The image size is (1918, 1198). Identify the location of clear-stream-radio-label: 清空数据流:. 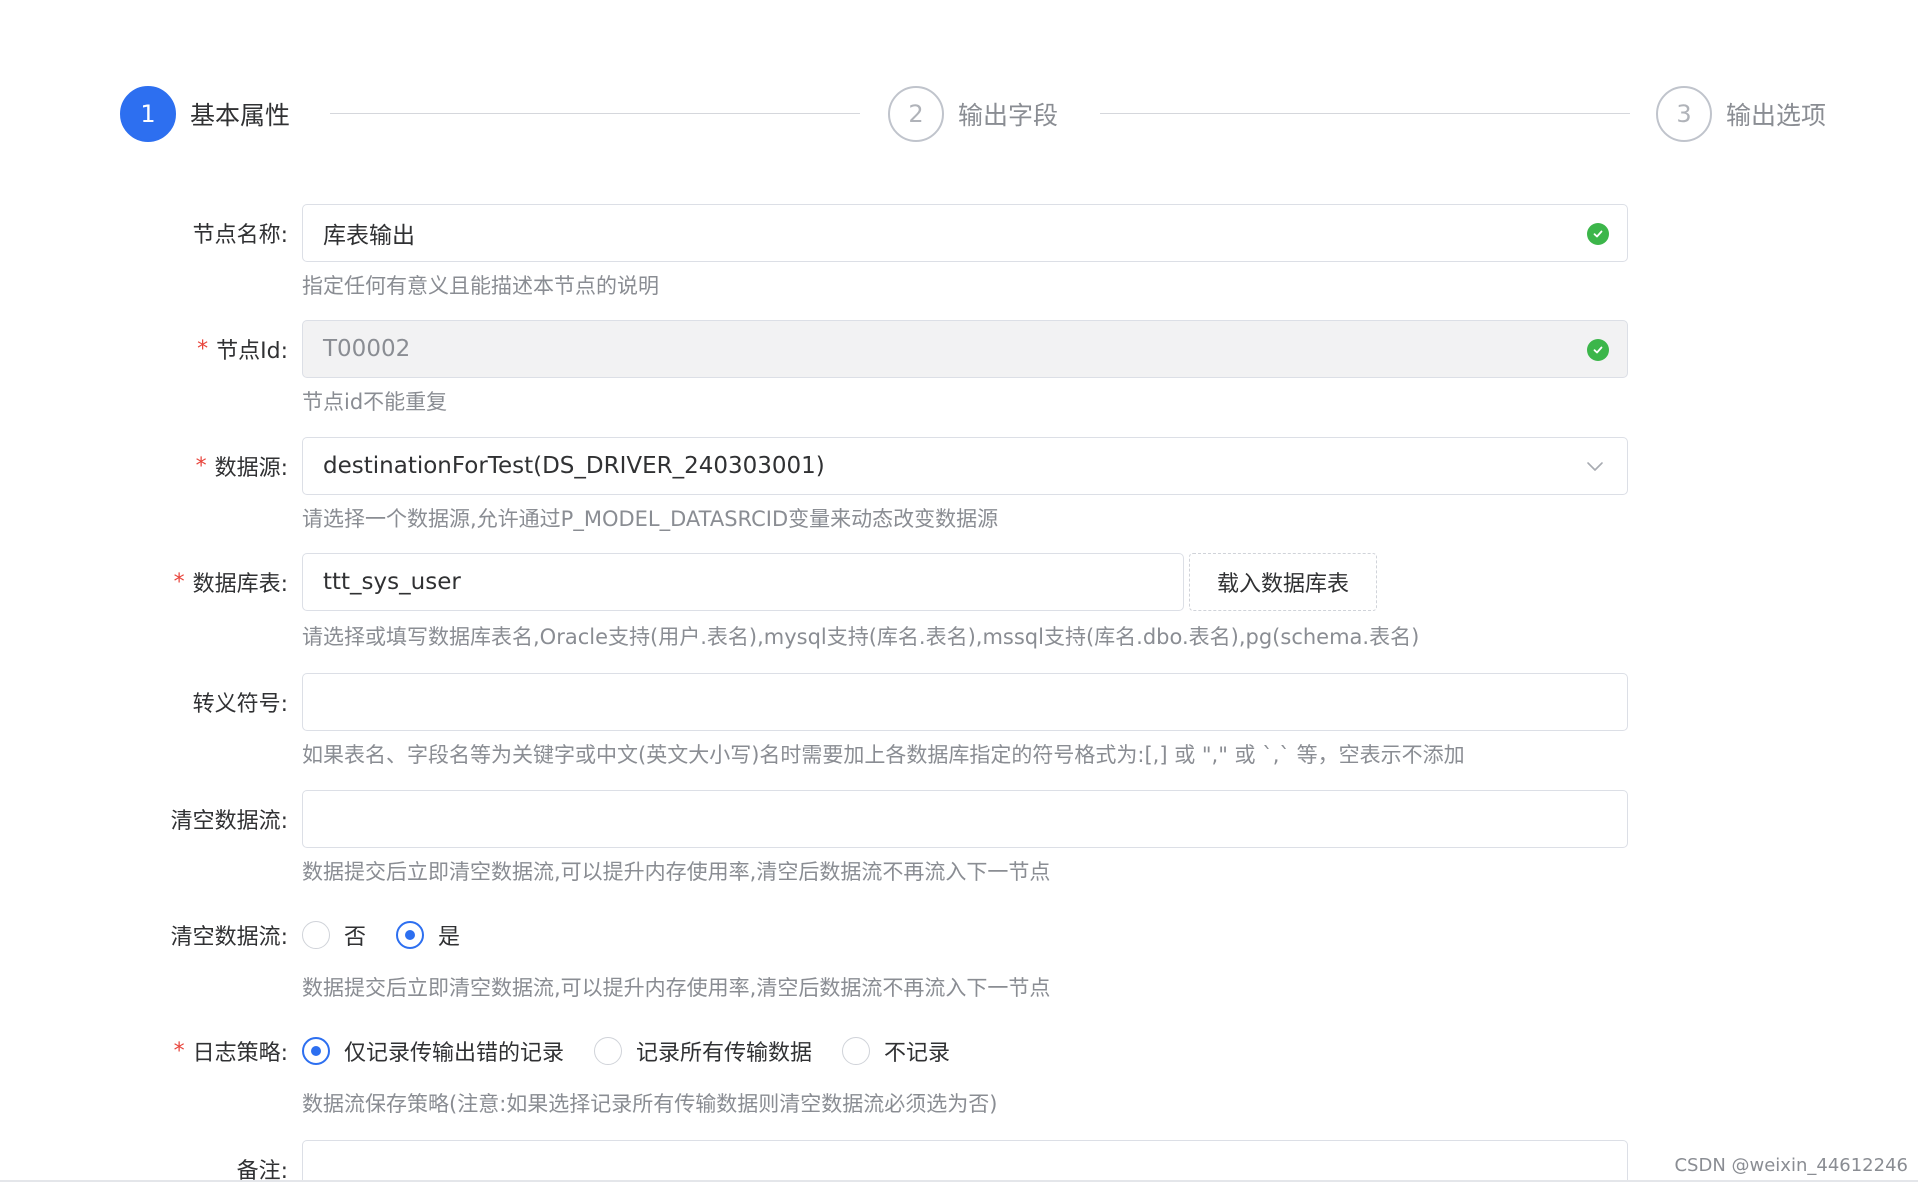
(229, 937).